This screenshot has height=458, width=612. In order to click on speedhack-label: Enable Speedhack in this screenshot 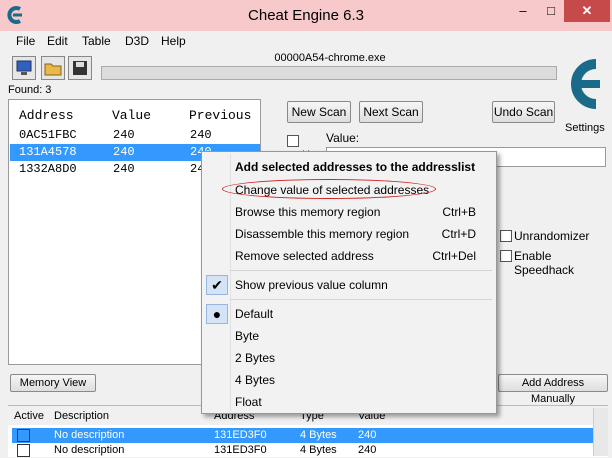, I will do `click(544, 263)`.